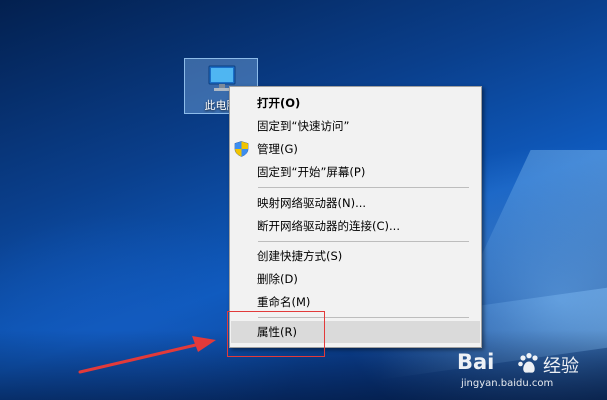 Image resolution: width=607 pixels, height=400 pixels. I want to click on baidu-paw-icon, so click(528, 363).